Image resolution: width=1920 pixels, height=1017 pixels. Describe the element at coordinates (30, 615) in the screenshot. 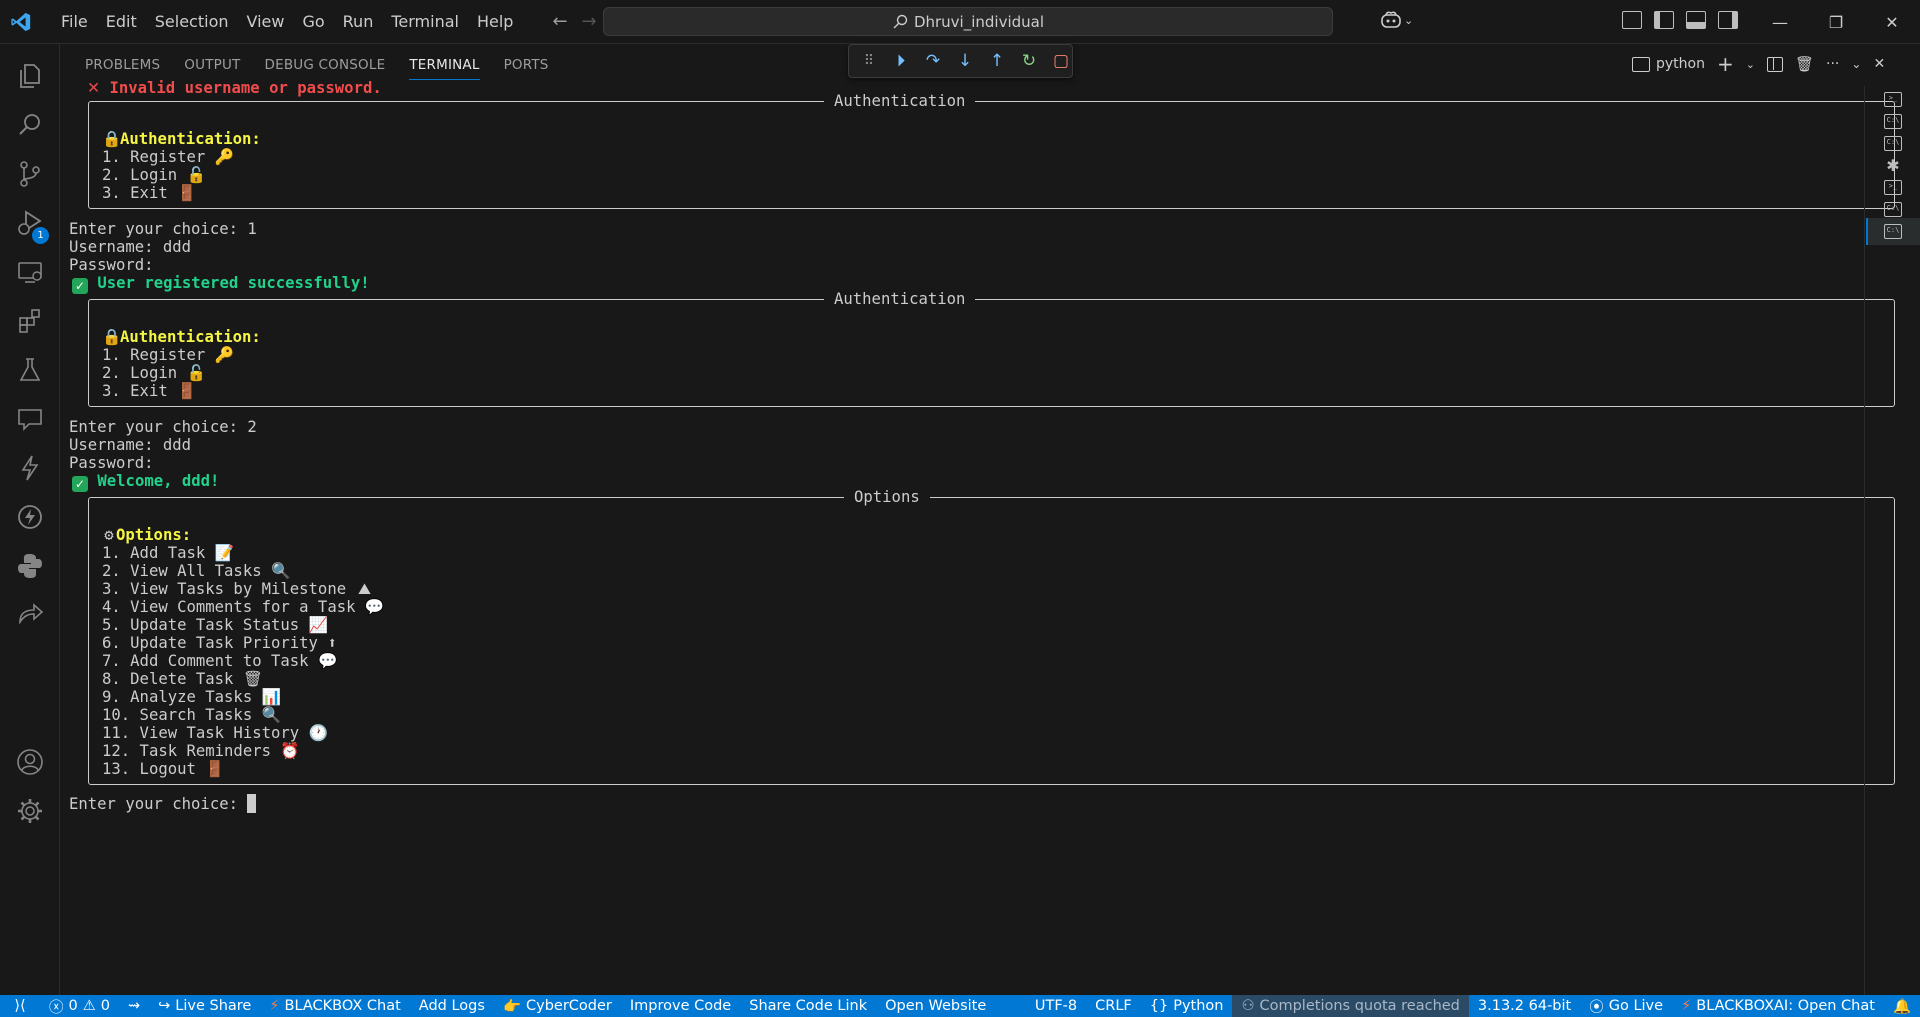

I see `live-share-icon` at that location.